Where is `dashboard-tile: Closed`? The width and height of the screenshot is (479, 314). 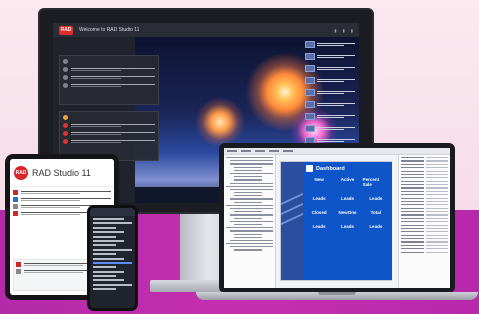 dashboard-tile: Closed is located at coordinates (319, 212).